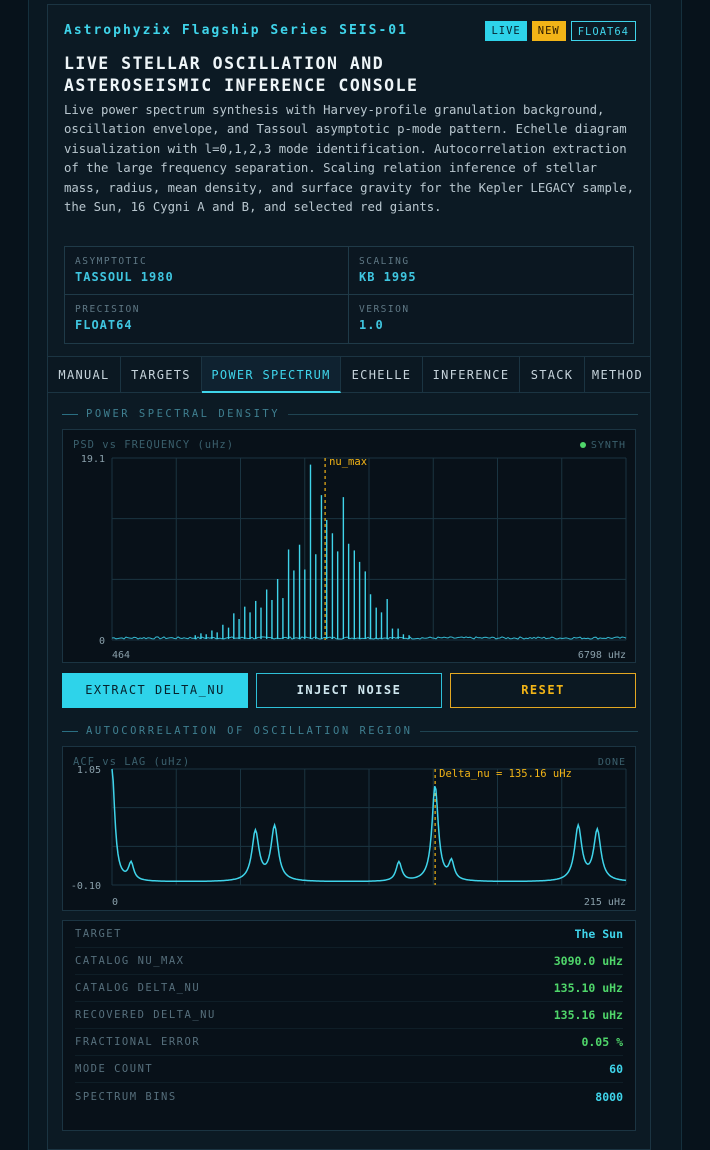  Describe the element at coordinates (609, 1096) in the screenshot. I see `stat-value: 8000` at that location.